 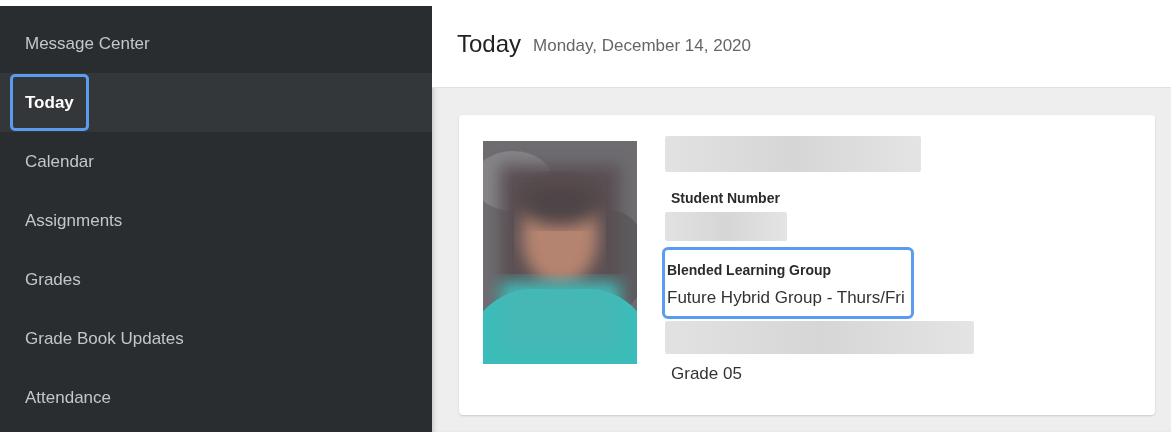 What do you see at coordinates (706, 373) in the screenshot?
I see `field-value: Grade 05` at bounding box center [706, 373].